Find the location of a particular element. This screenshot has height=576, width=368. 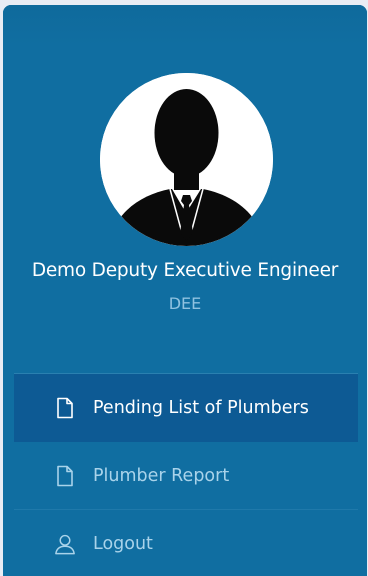

panel-header-shade is located at coordinates (185, 25).